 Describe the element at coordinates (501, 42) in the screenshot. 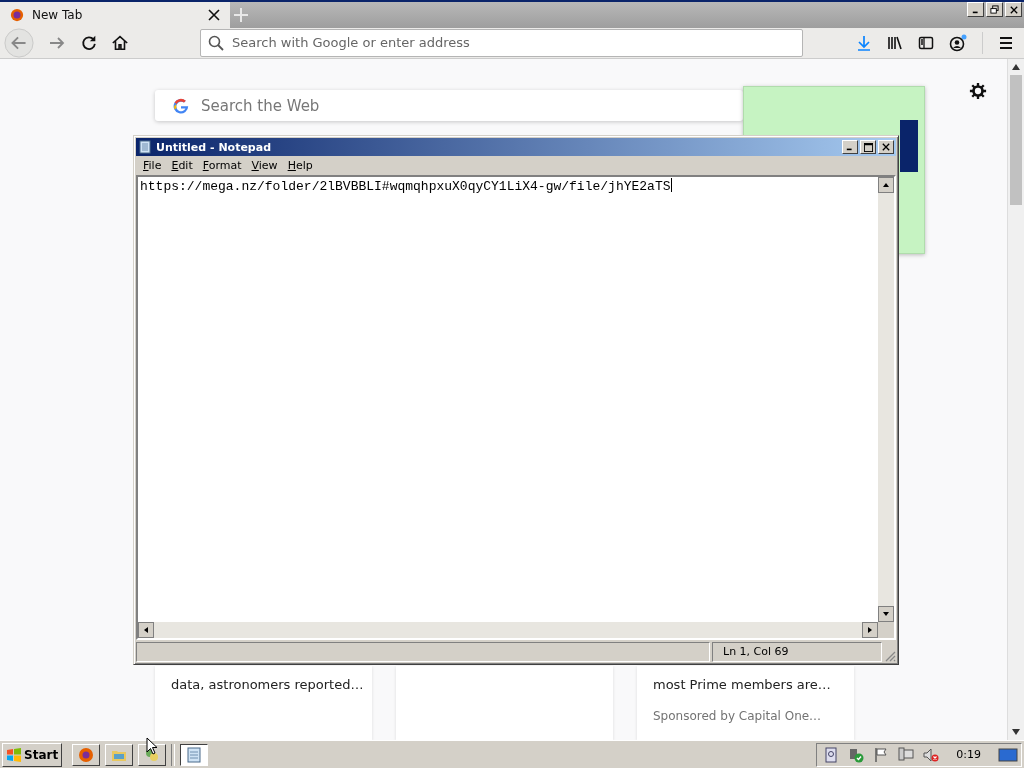

I see `address-field: Search with Google or enter address` at that location.